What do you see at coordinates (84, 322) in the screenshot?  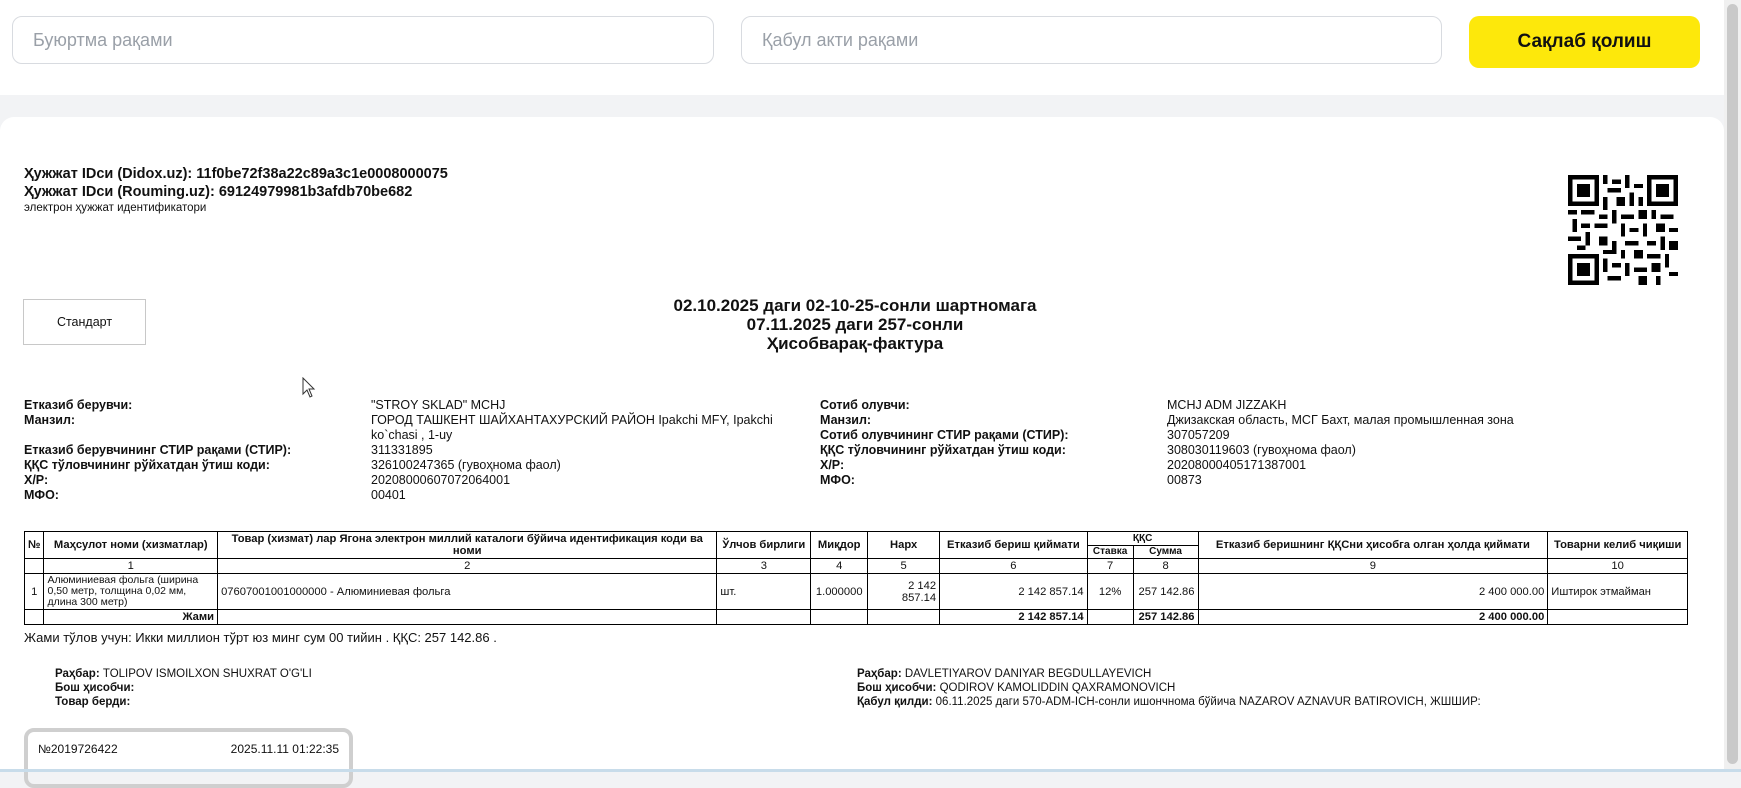 I see `standard-type-box: Стандарт` at bounding box center [84, 322].